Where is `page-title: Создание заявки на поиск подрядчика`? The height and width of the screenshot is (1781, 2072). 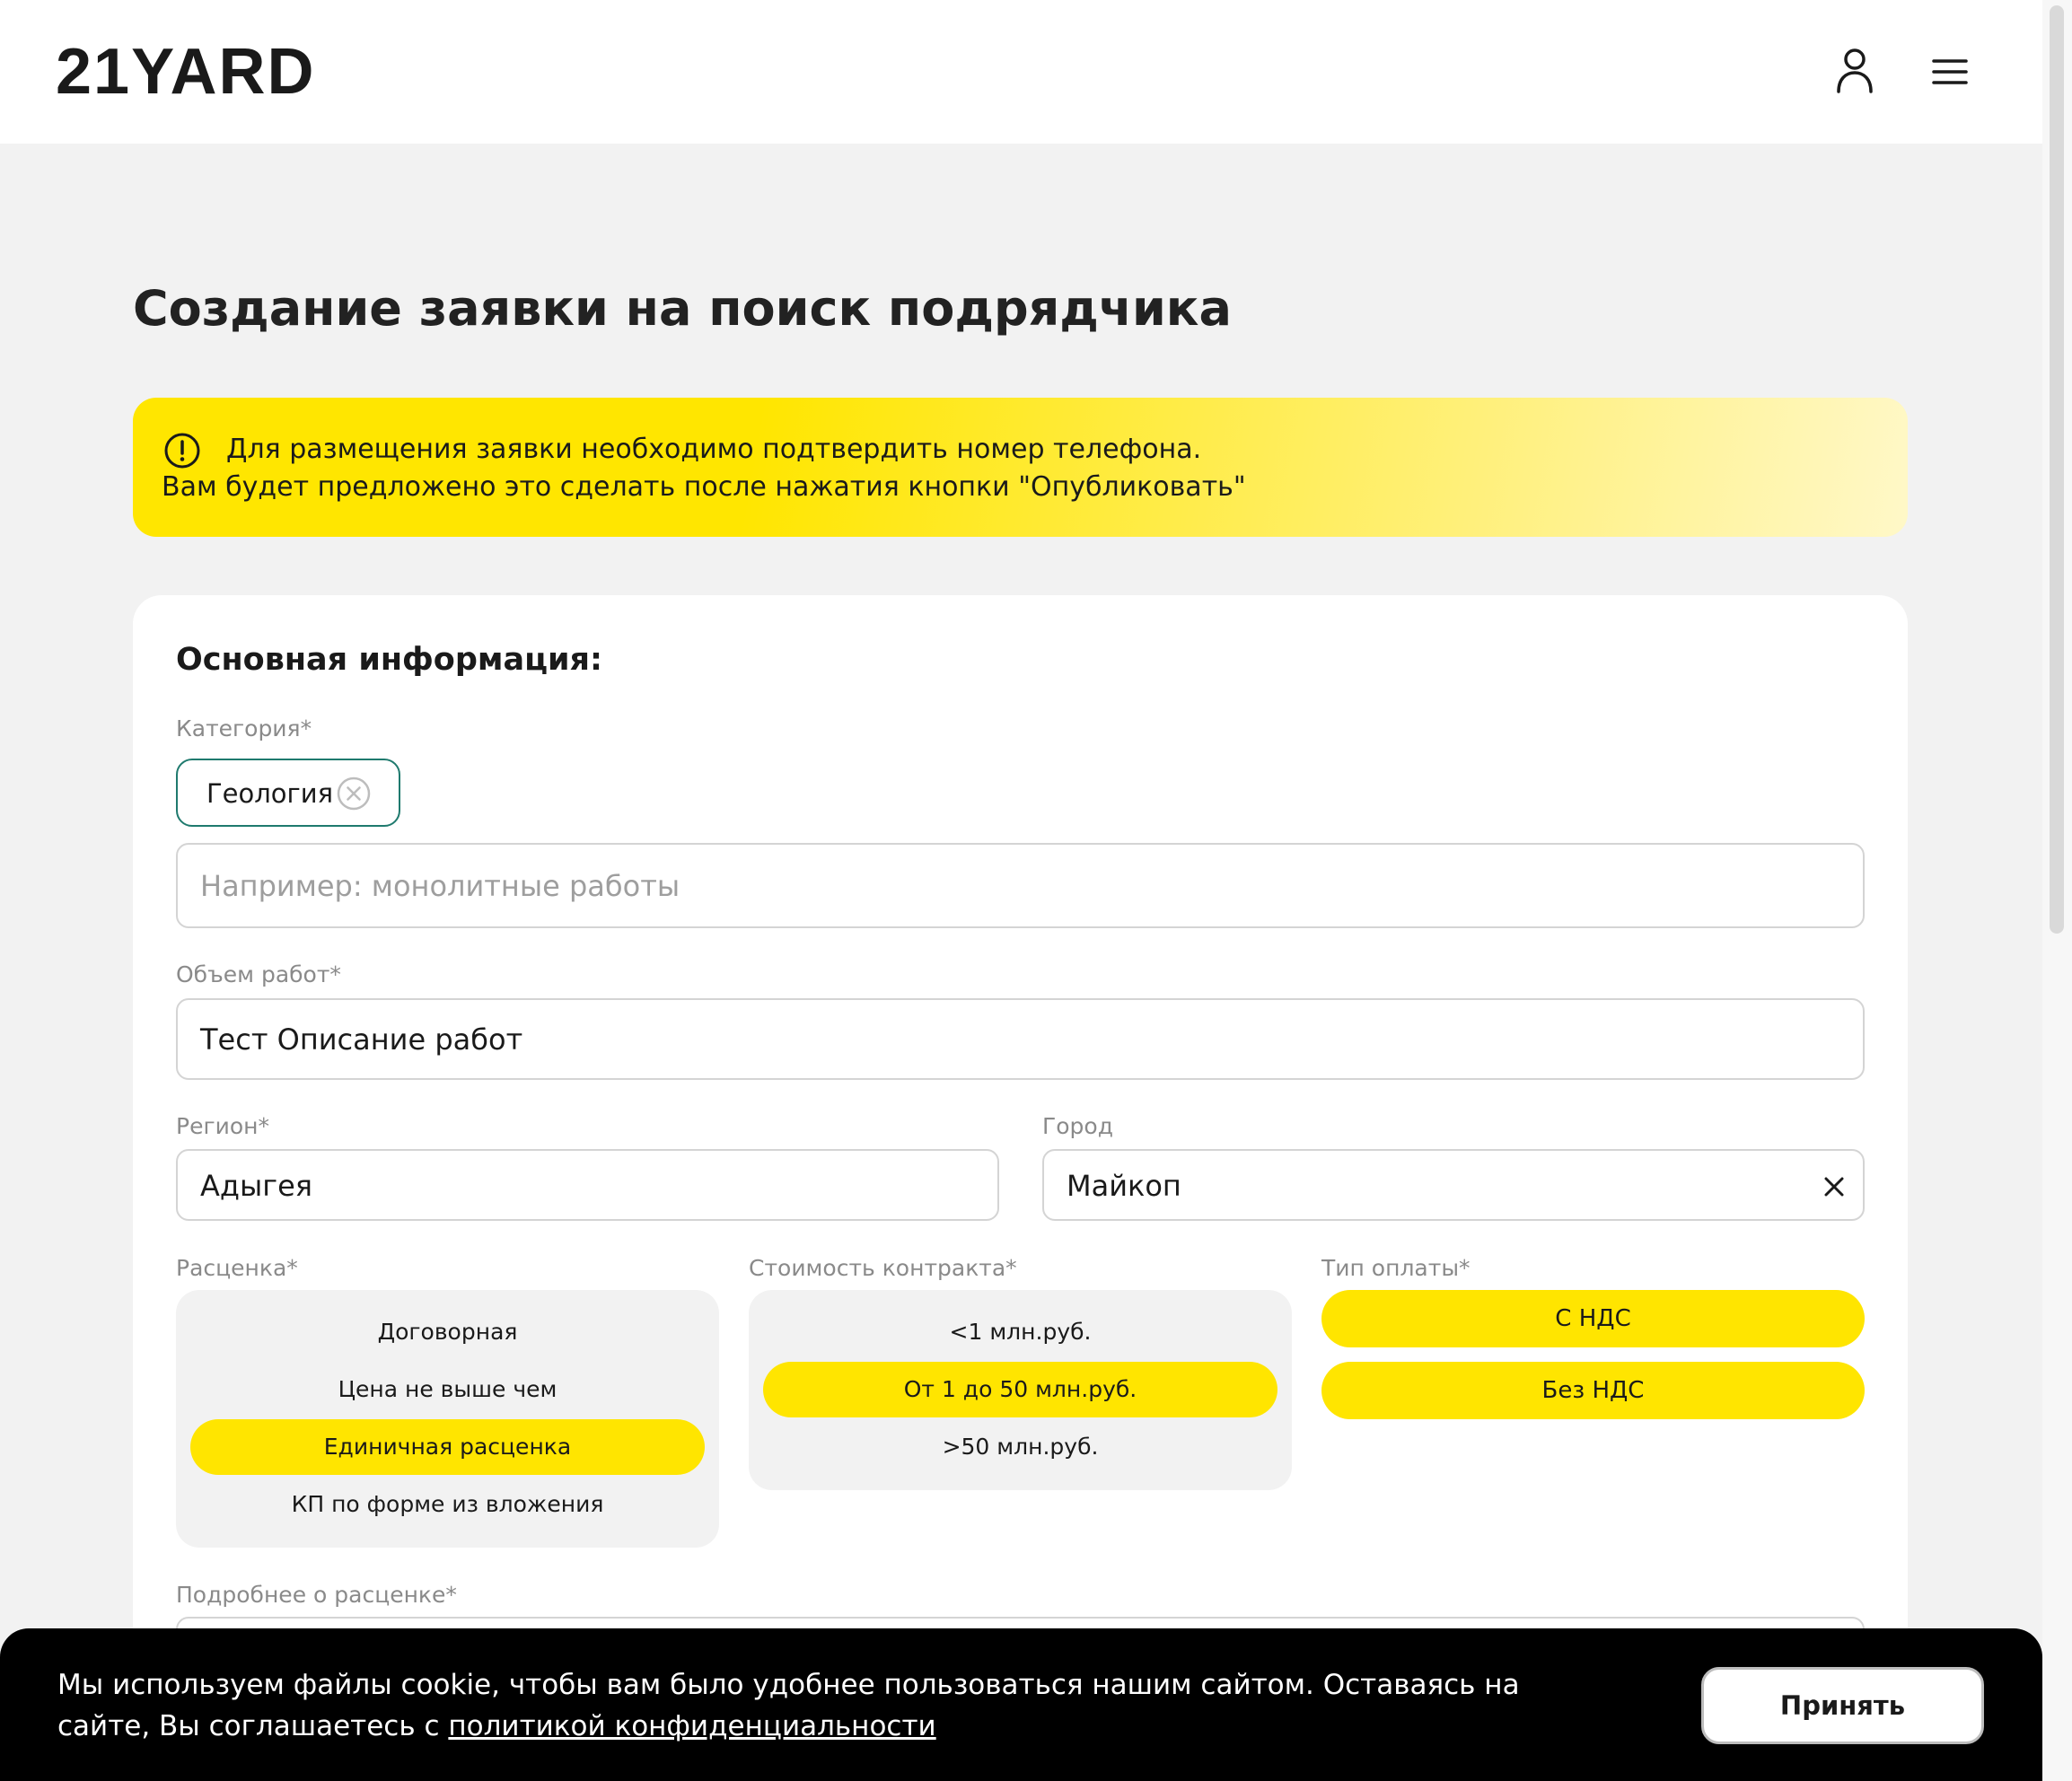 page-title: Создание заявки на поиск подрядчика is located at coordinates (682, 308).